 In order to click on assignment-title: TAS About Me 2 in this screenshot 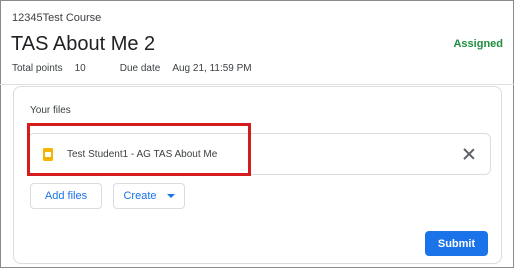, I will do `click(83, 44)`.